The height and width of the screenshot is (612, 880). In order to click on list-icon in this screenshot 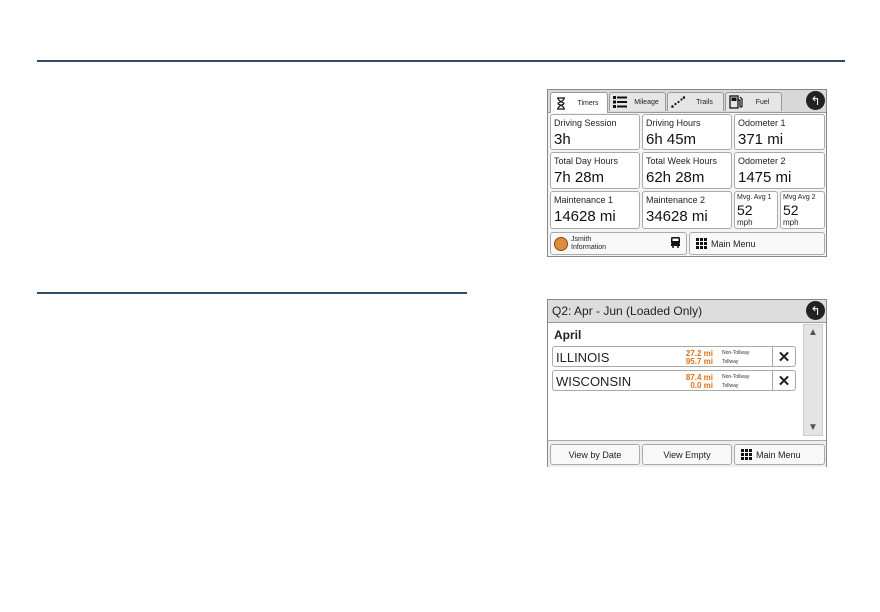, I will do `click(620, 102)`.